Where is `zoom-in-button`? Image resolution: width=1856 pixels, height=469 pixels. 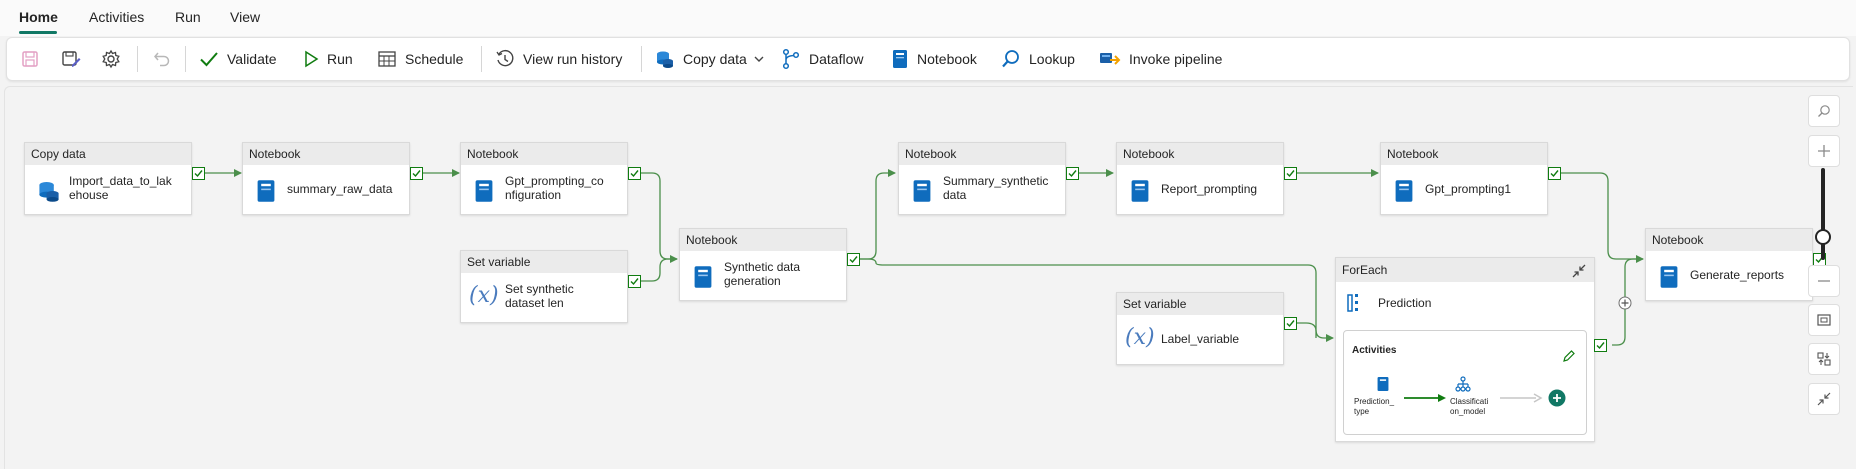 zoom-in-button is located at coordinates (1824, 151).